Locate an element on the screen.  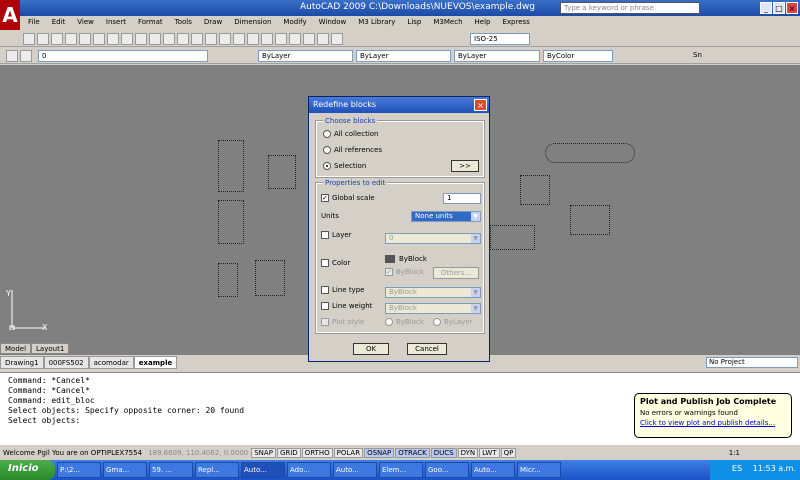
minimize-button: _ is located at coordinates (766, 8).